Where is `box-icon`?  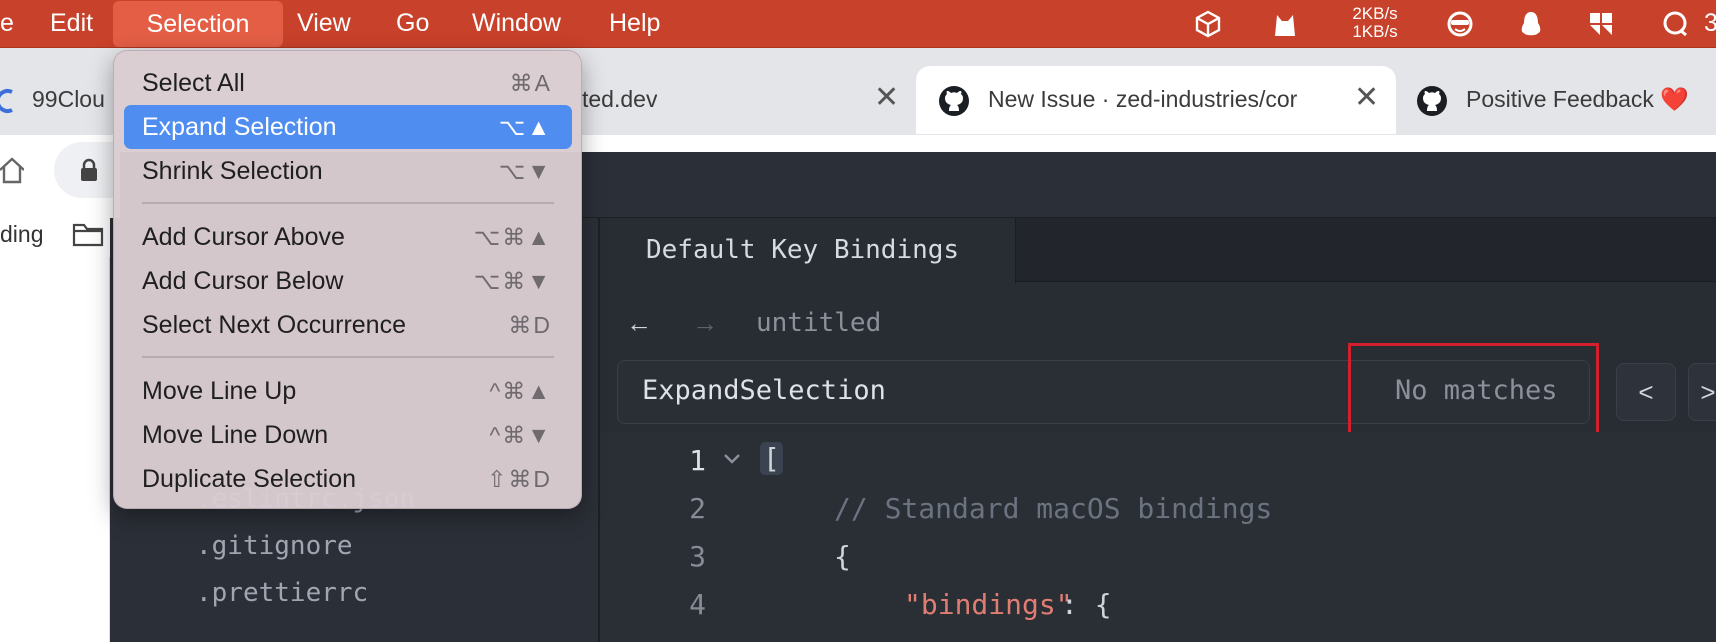
box-icon is located at coordinates (1208, 24).